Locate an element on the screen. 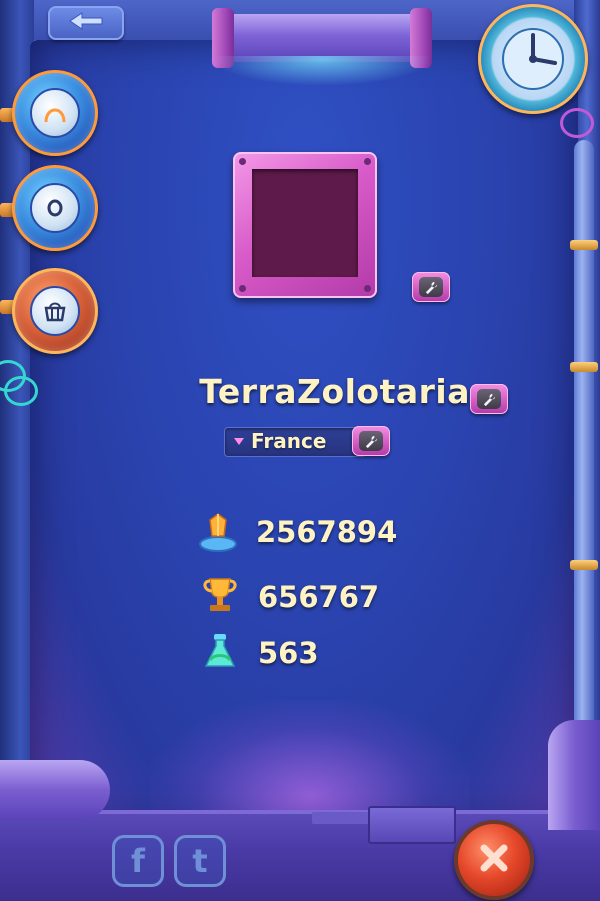 This screenshot has width=600, height=901. shop-button is located at coordinates (55, 311).